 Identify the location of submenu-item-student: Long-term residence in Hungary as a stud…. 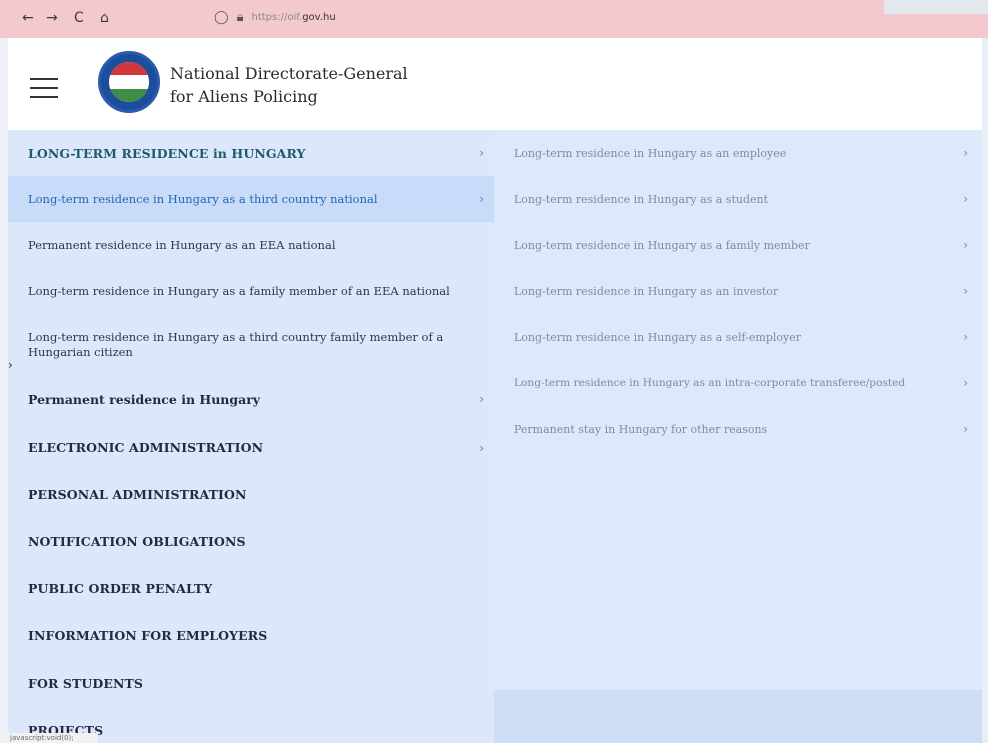
(744, 199).